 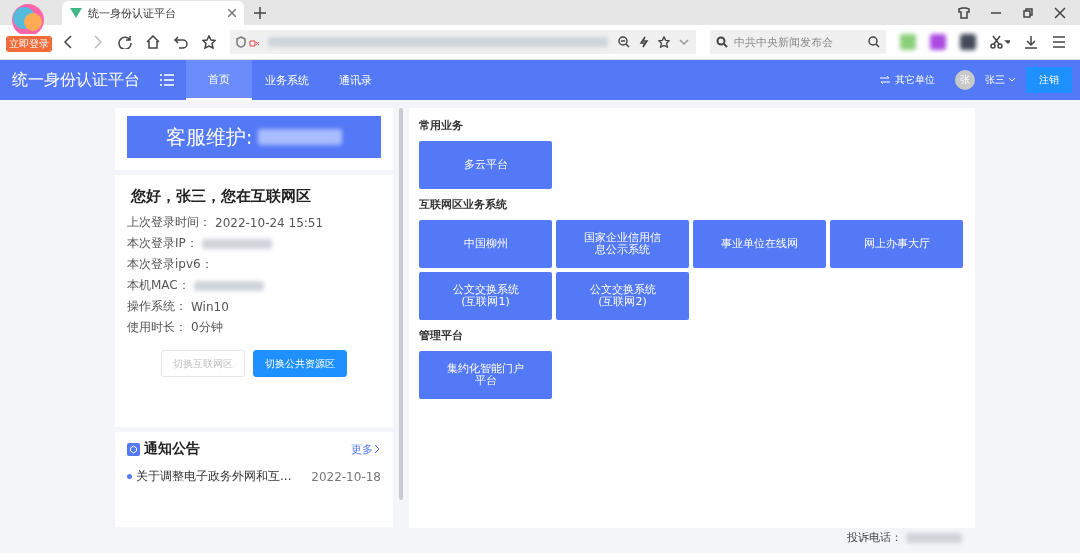 What do you see at coordinates (157, 306) in the screenshot?
I see `info-label: 操作系统：` at bounding box center [157, 306].